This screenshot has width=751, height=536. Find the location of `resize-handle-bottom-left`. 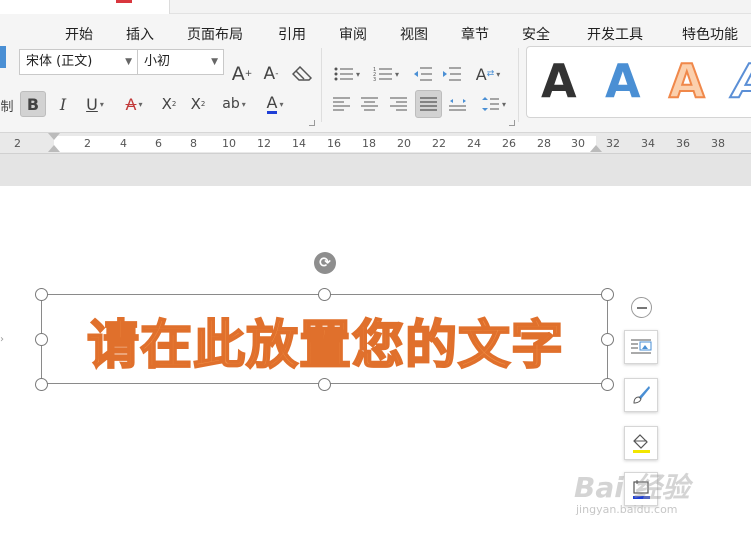

resize-handle-bottom-left is located at coordinates (41, 384).